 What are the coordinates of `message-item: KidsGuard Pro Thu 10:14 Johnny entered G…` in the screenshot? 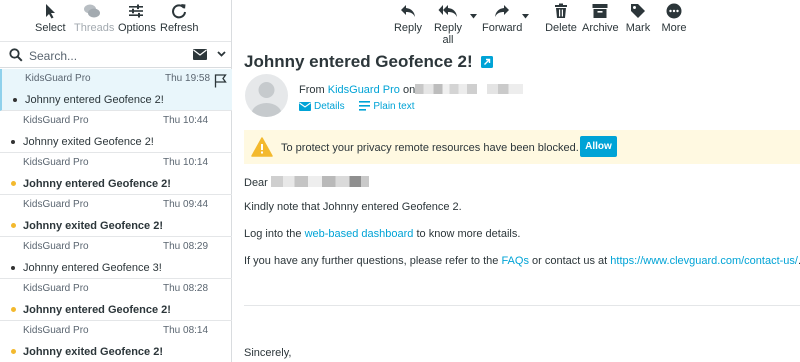 It's located at (116, 174).